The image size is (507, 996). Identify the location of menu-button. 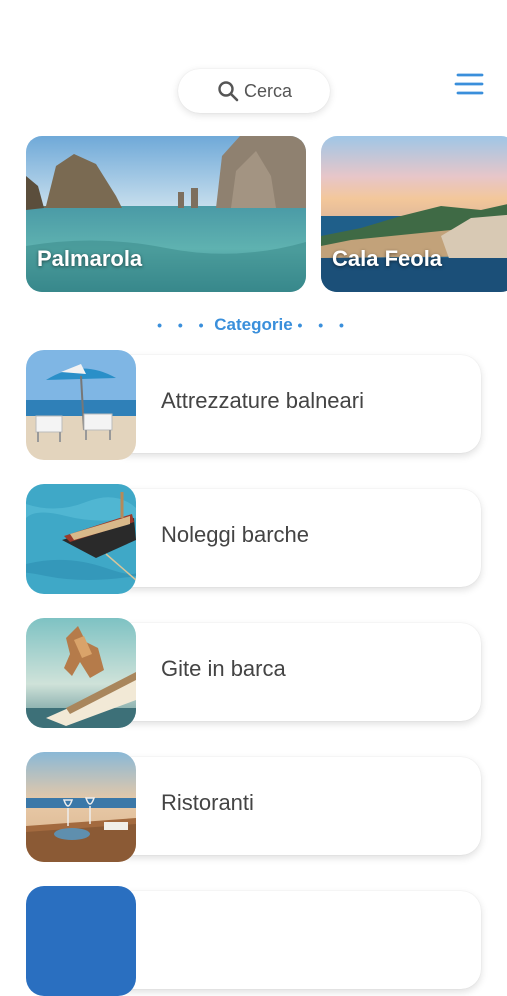
(469, 84).